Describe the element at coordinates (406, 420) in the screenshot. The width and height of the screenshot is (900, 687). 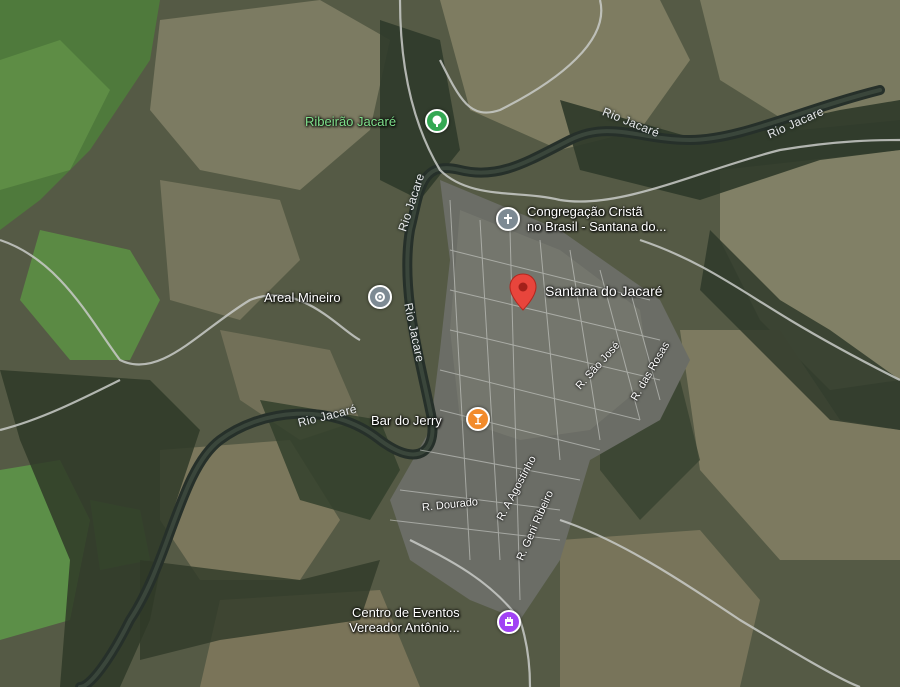
I see `place-label-bar: Bar do Jerry` at that location.